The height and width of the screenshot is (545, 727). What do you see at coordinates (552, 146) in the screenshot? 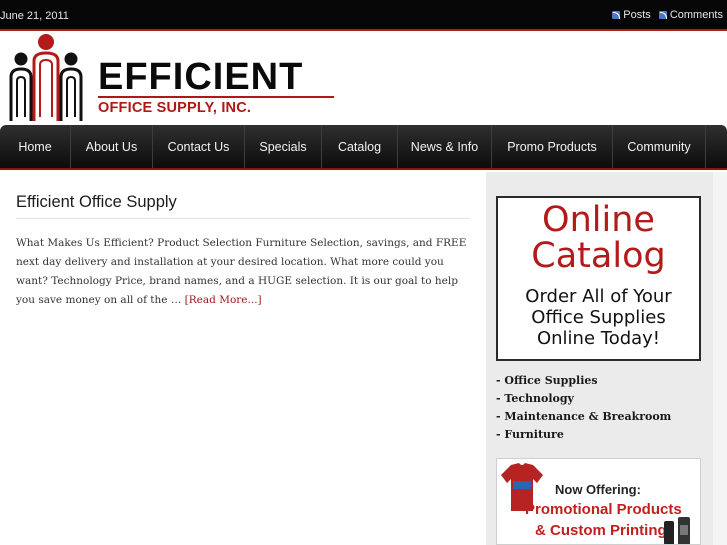
I see `nav-item-promo-products: Promo Products` at bounding box center [552, 146].